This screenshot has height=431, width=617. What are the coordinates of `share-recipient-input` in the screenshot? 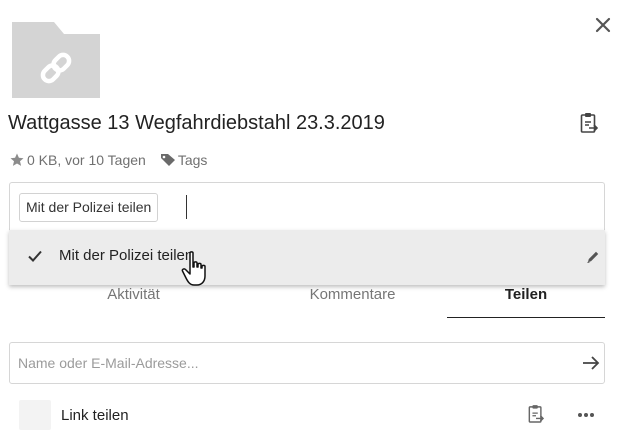 It's located at (285, 363).